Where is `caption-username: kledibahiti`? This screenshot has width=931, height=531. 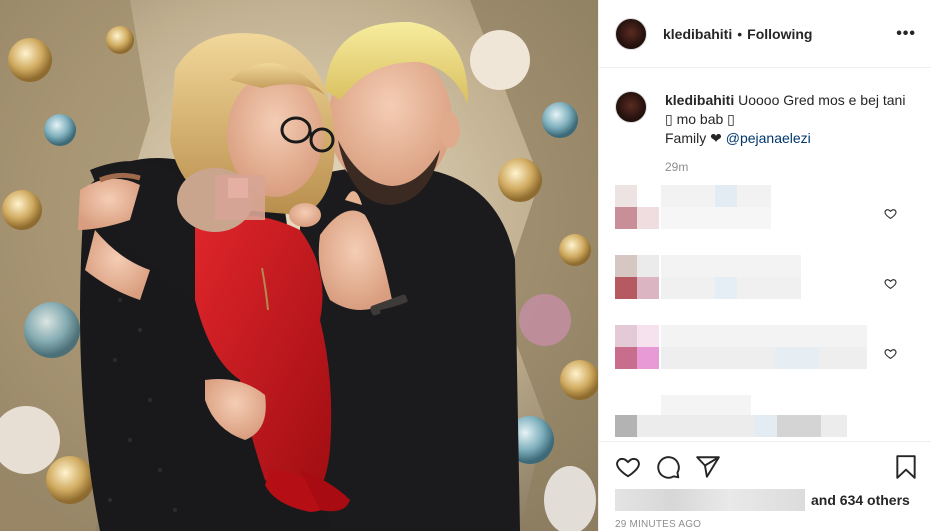
caption-username: kledibahiti is located at coordinates (699, 100).